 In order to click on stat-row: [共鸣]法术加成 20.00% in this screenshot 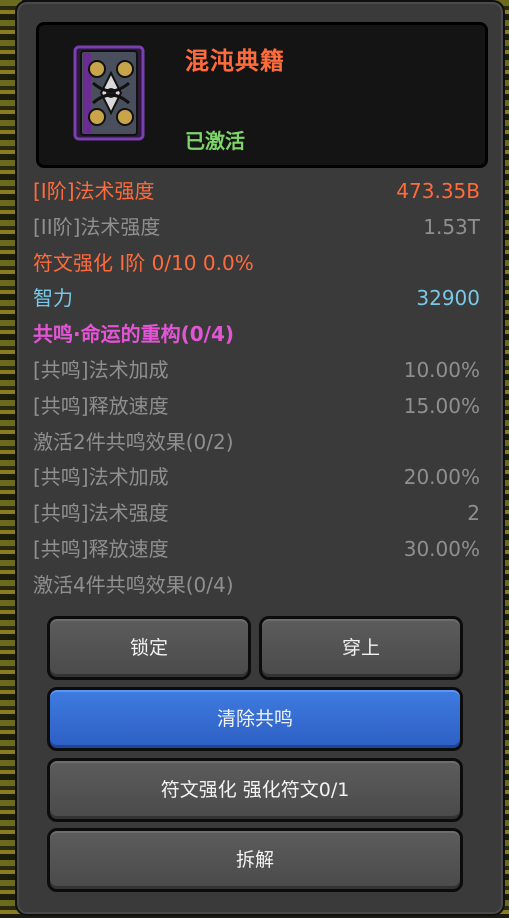, I will do `click(256, 478)`.